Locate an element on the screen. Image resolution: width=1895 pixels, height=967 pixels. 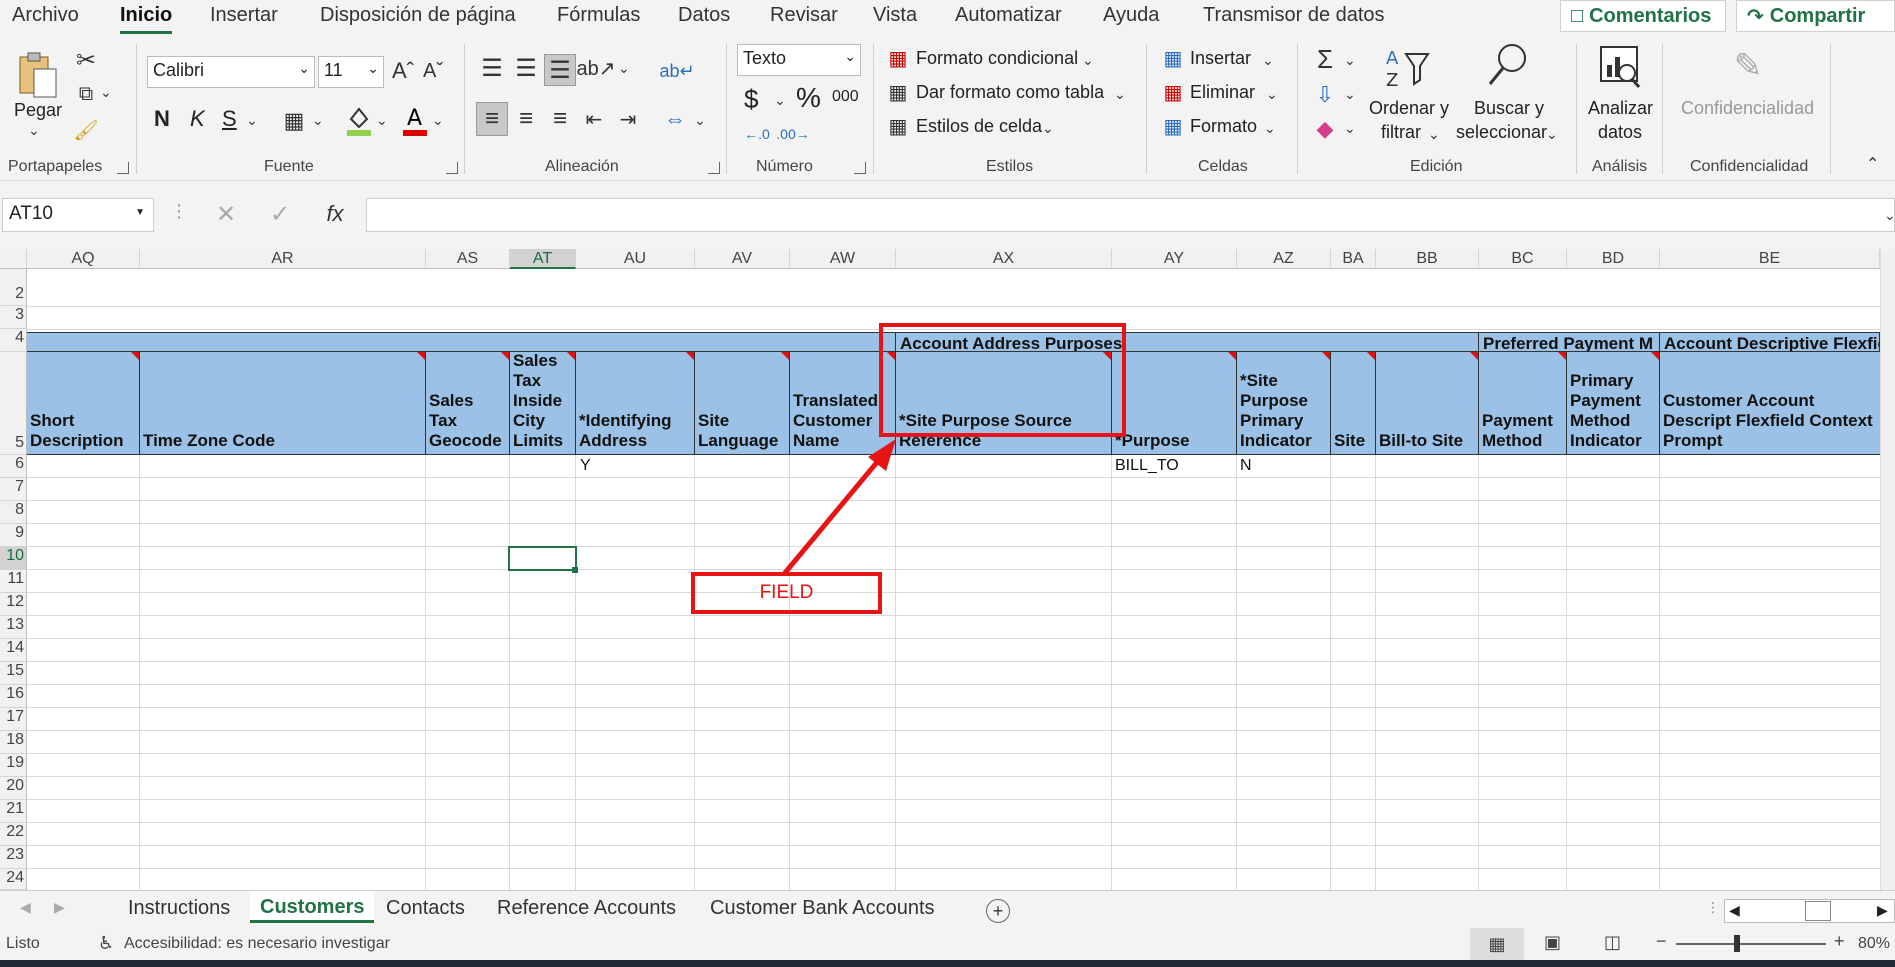
delete-cells-button: Eliminar is located at coordinates (1222, 92).